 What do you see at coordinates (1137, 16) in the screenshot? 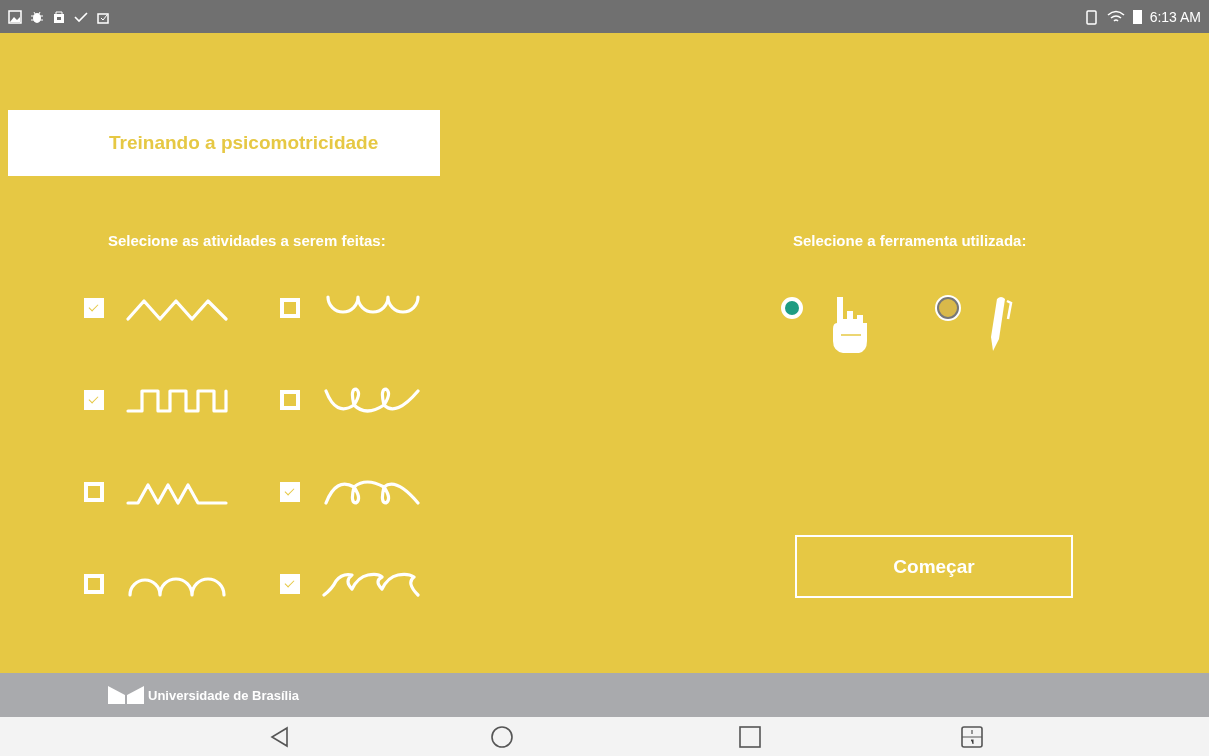
I see `battery-icon` at bounding box center [1137, 16].